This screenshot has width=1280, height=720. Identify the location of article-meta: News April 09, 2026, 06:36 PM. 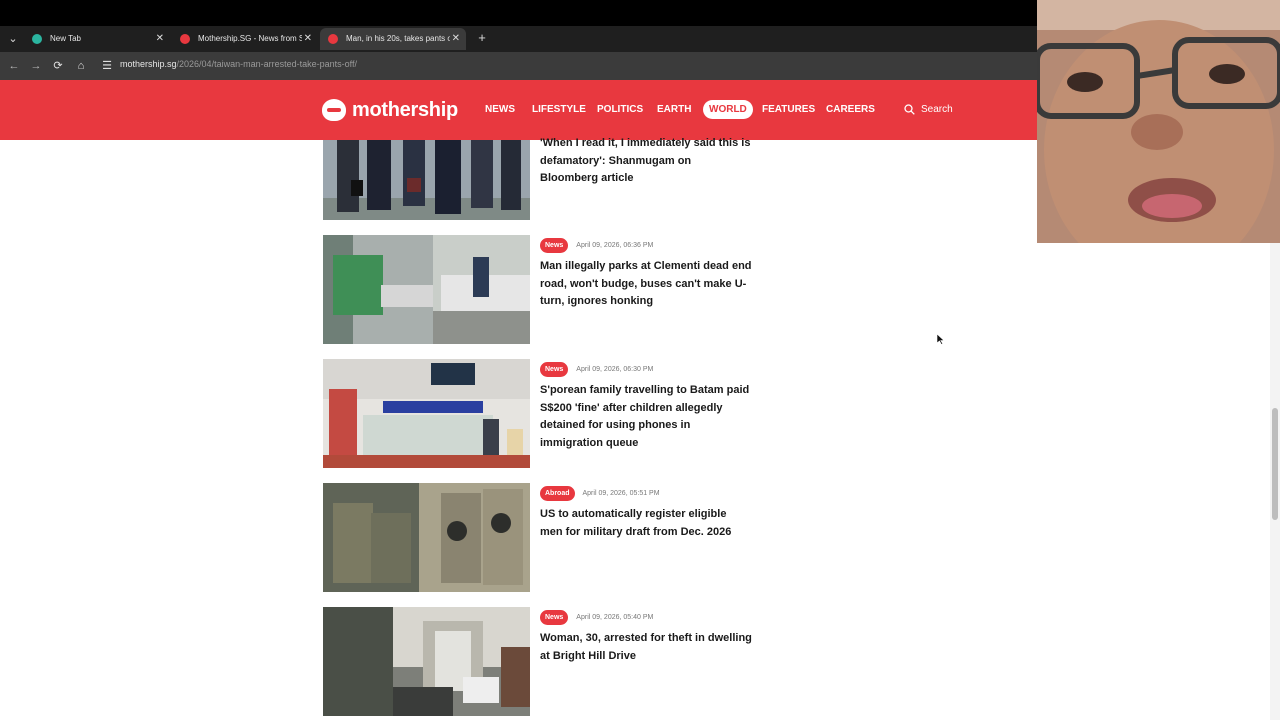
(596, 245).